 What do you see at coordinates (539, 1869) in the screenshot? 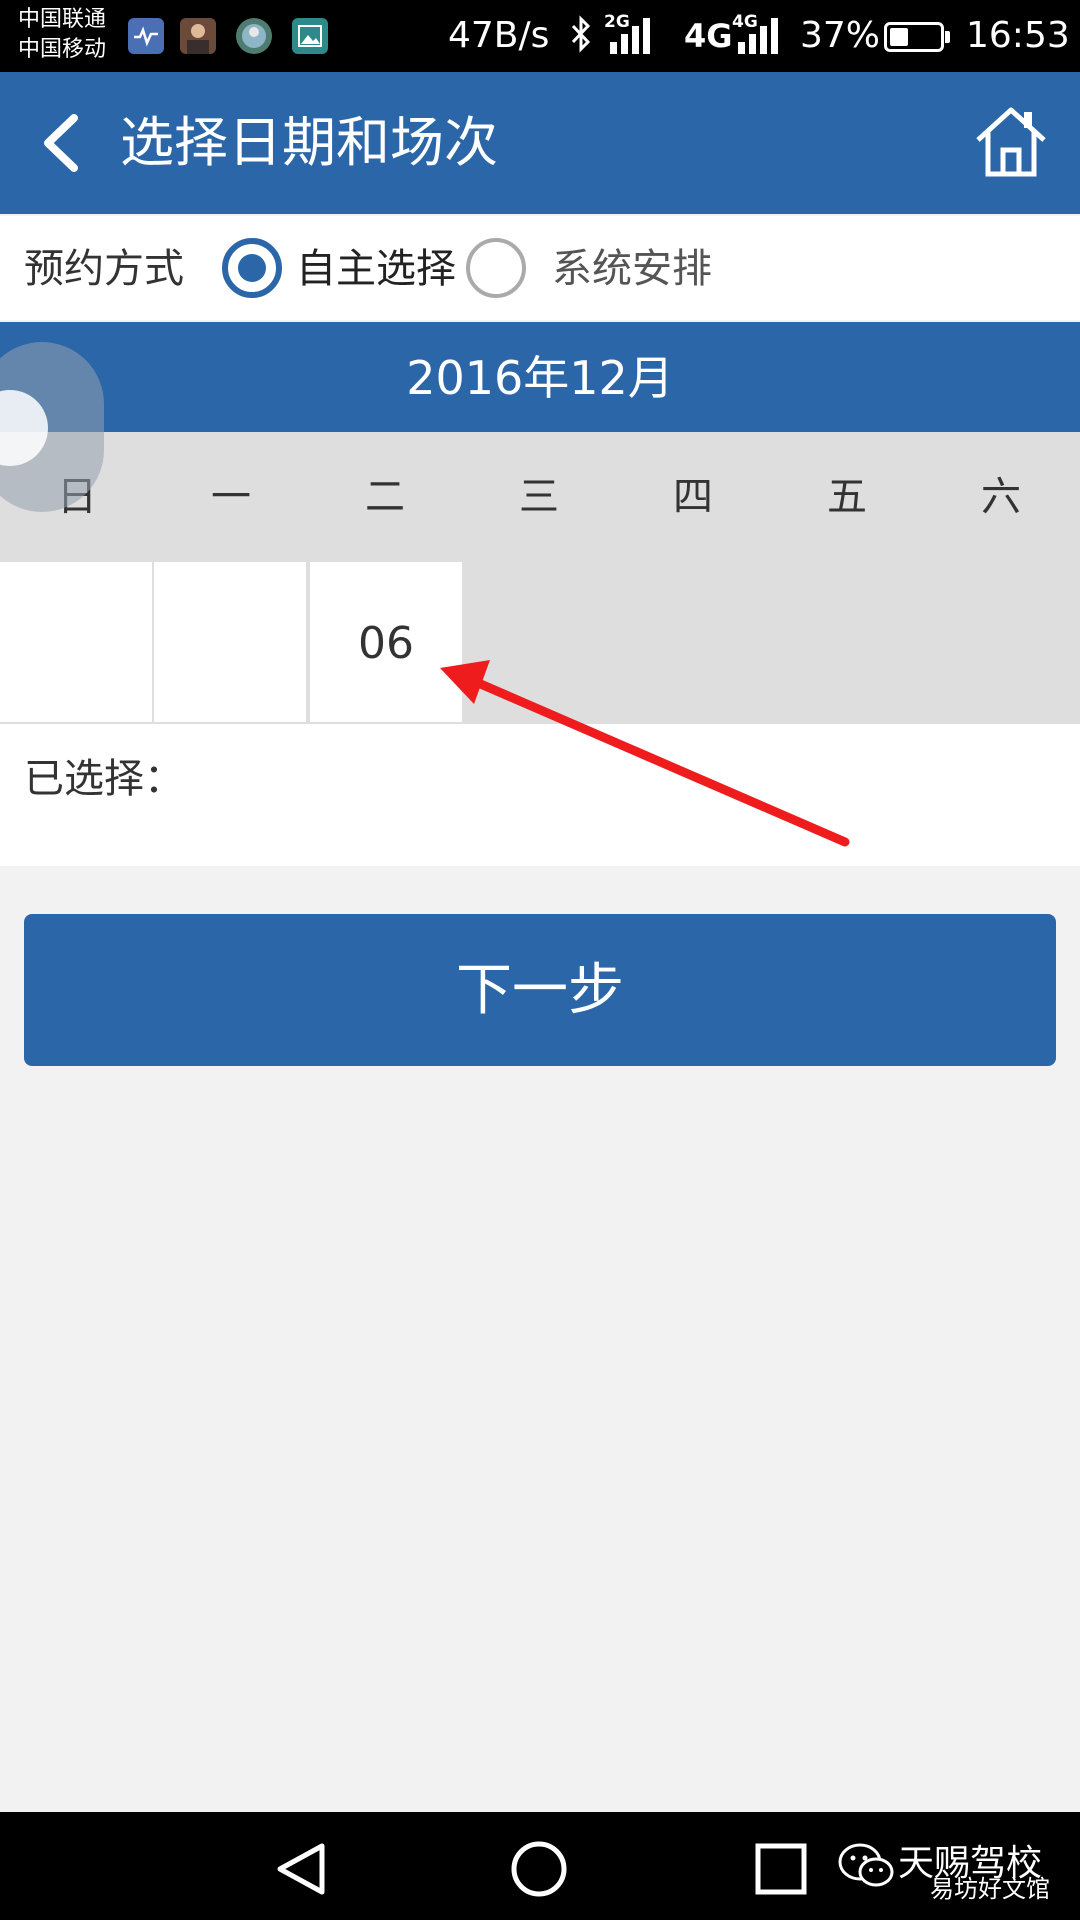
I see `nav-home-icon` at bounding box center [539, 1869].